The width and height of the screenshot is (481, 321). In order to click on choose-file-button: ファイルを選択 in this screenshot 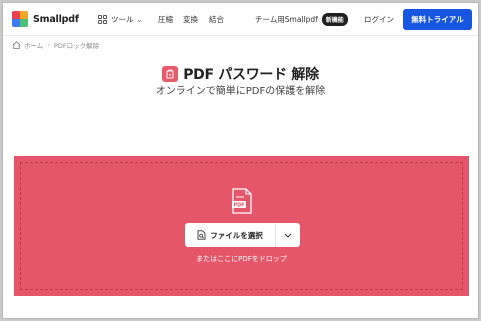, I will do `click(230, 235)`.